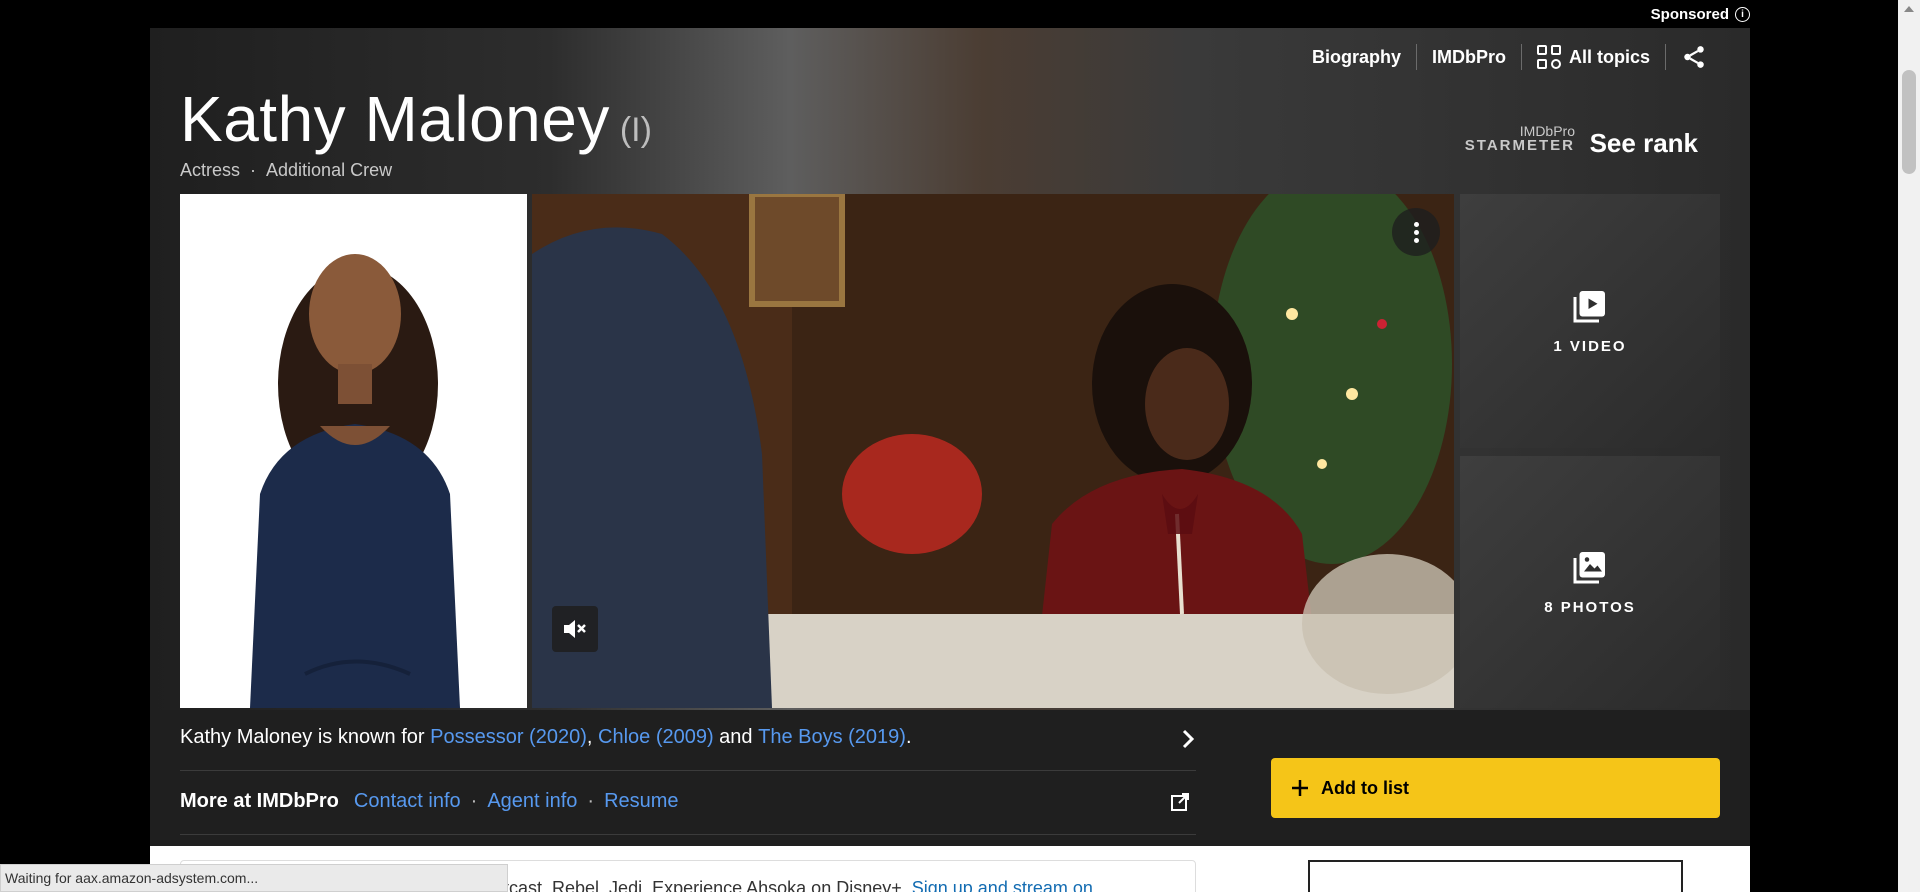 This screenshot has height=892, width=1920. I want to click on nav-biography: Biography, so click(1356, 57).